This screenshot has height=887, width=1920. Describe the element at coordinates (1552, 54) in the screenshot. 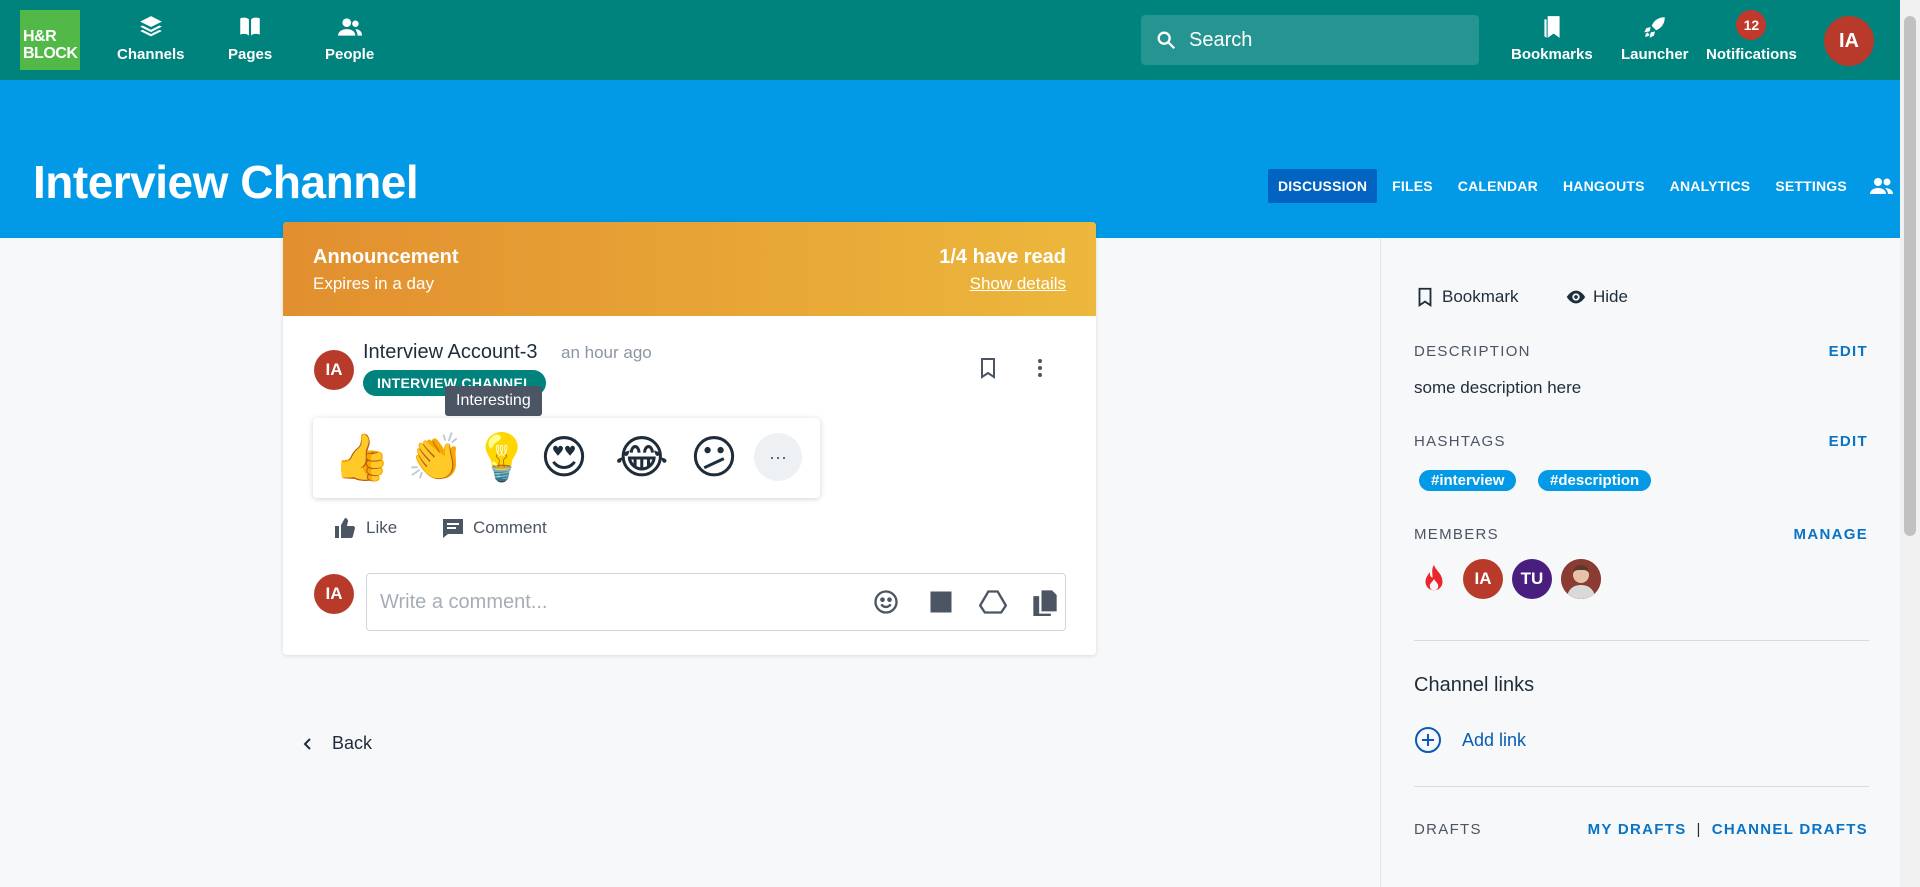

I see `nav-bookmarks-label: Bookmarks` at that location.